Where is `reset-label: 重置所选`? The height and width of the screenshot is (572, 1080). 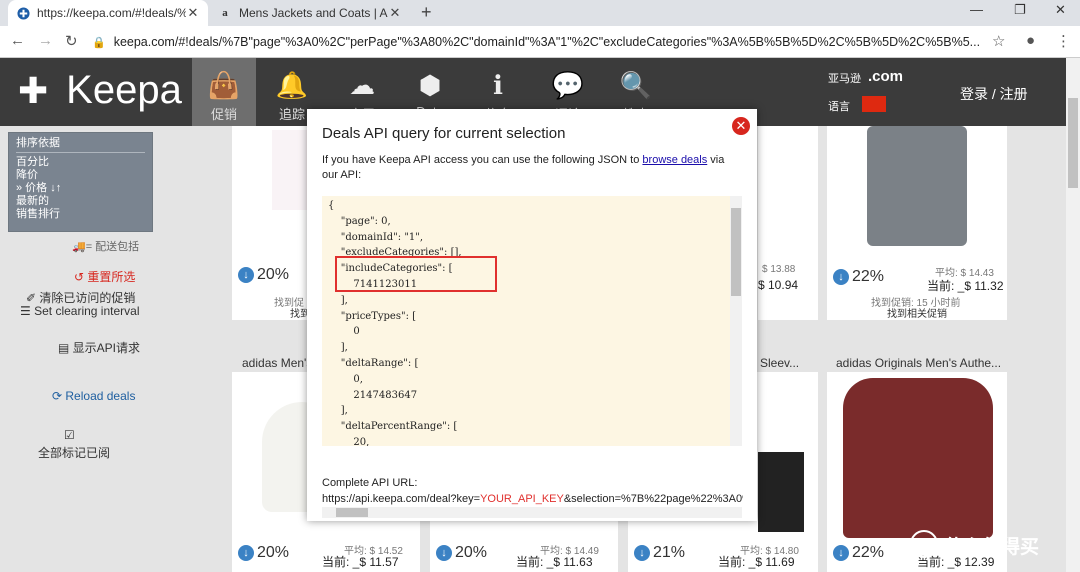
reset-label: 重置所选 is located at coordinates (111, 277).